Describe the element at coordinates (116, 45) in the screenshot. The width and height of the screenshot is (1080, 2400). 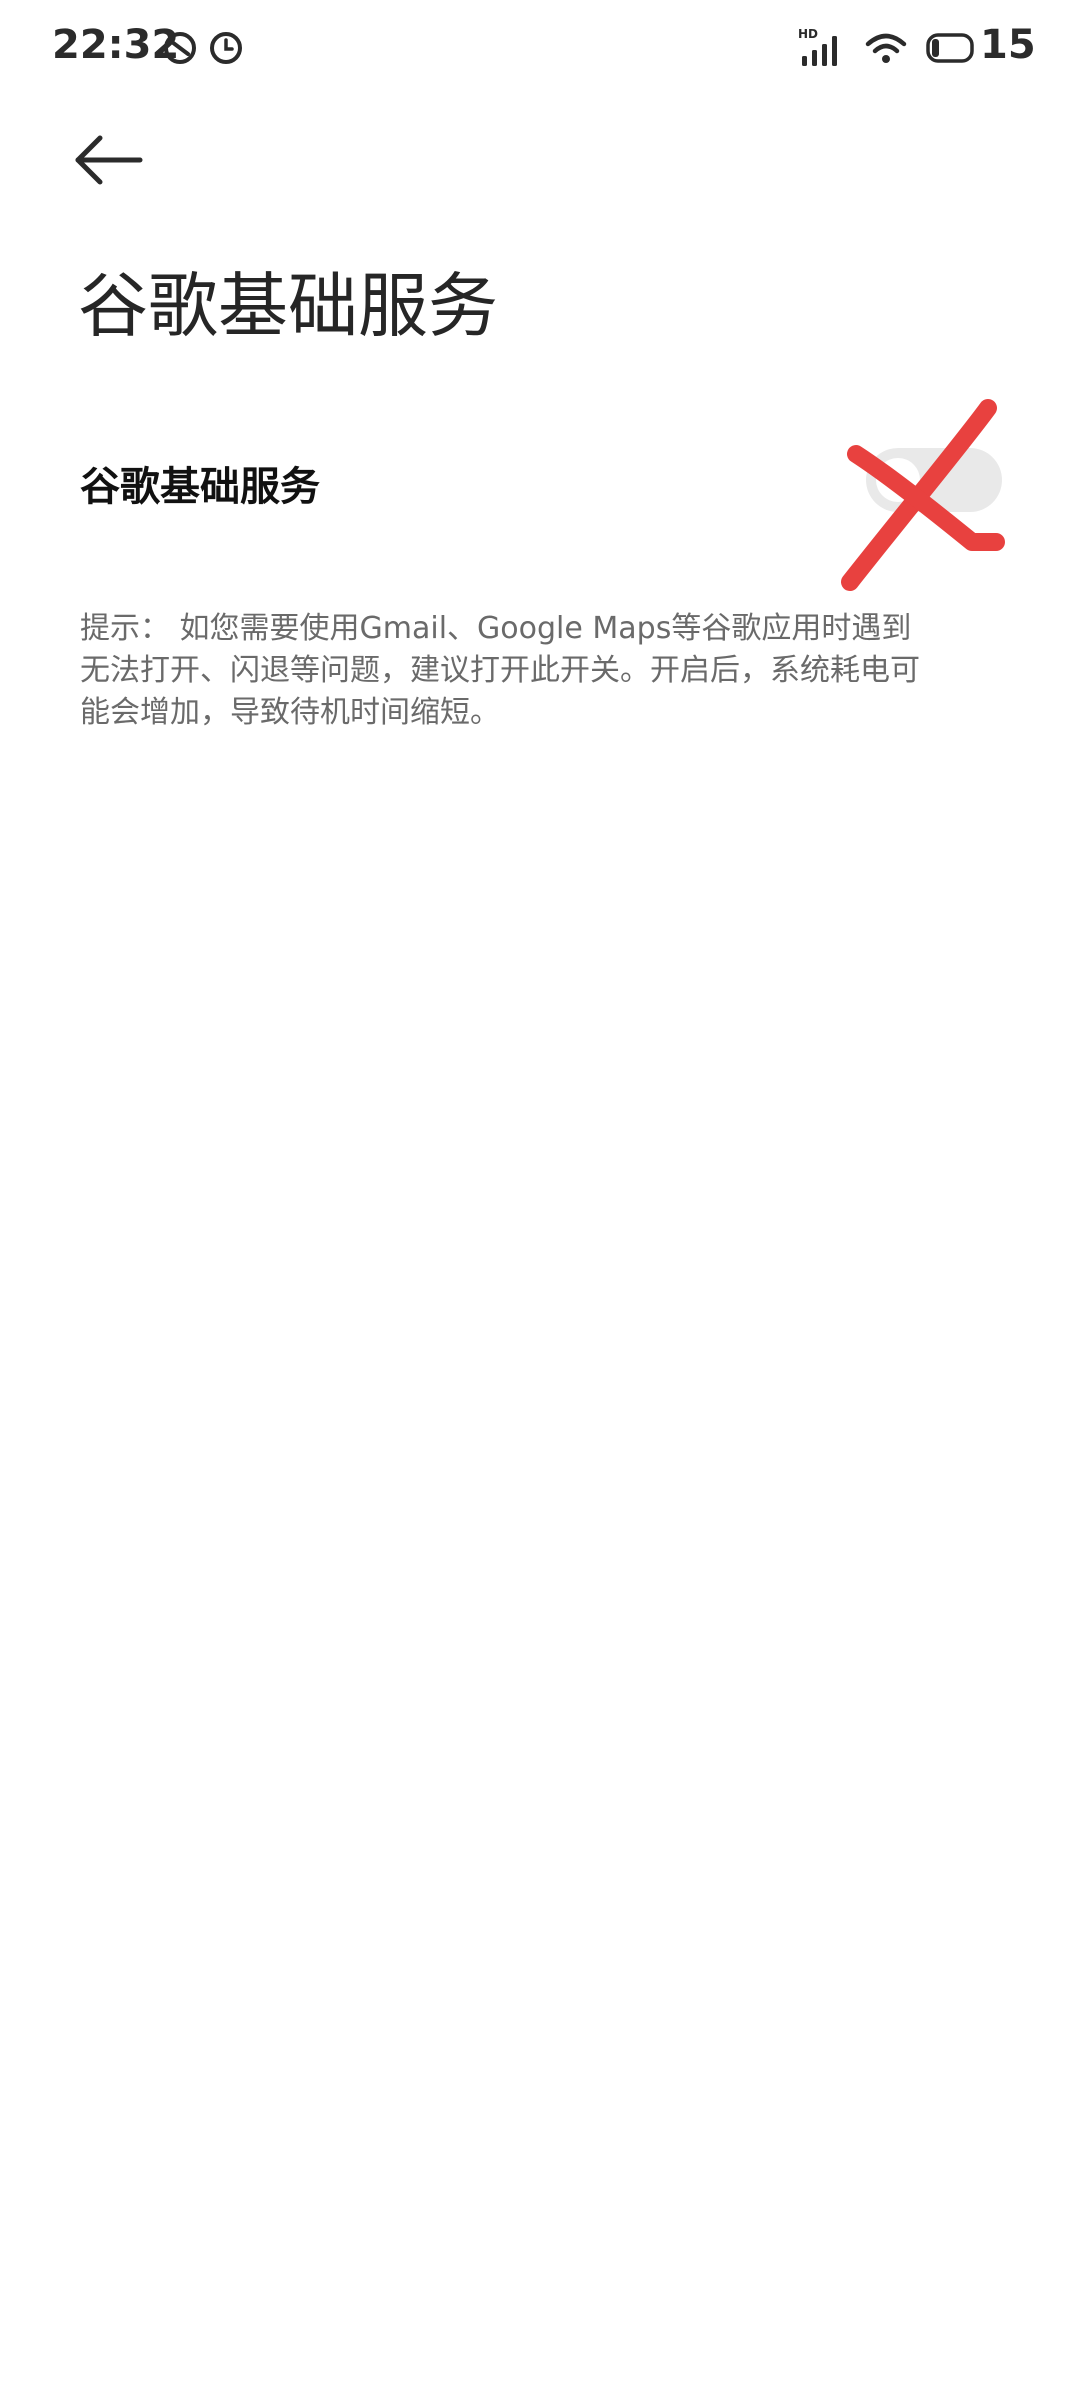
I see `status-time: 22:32` at that location.